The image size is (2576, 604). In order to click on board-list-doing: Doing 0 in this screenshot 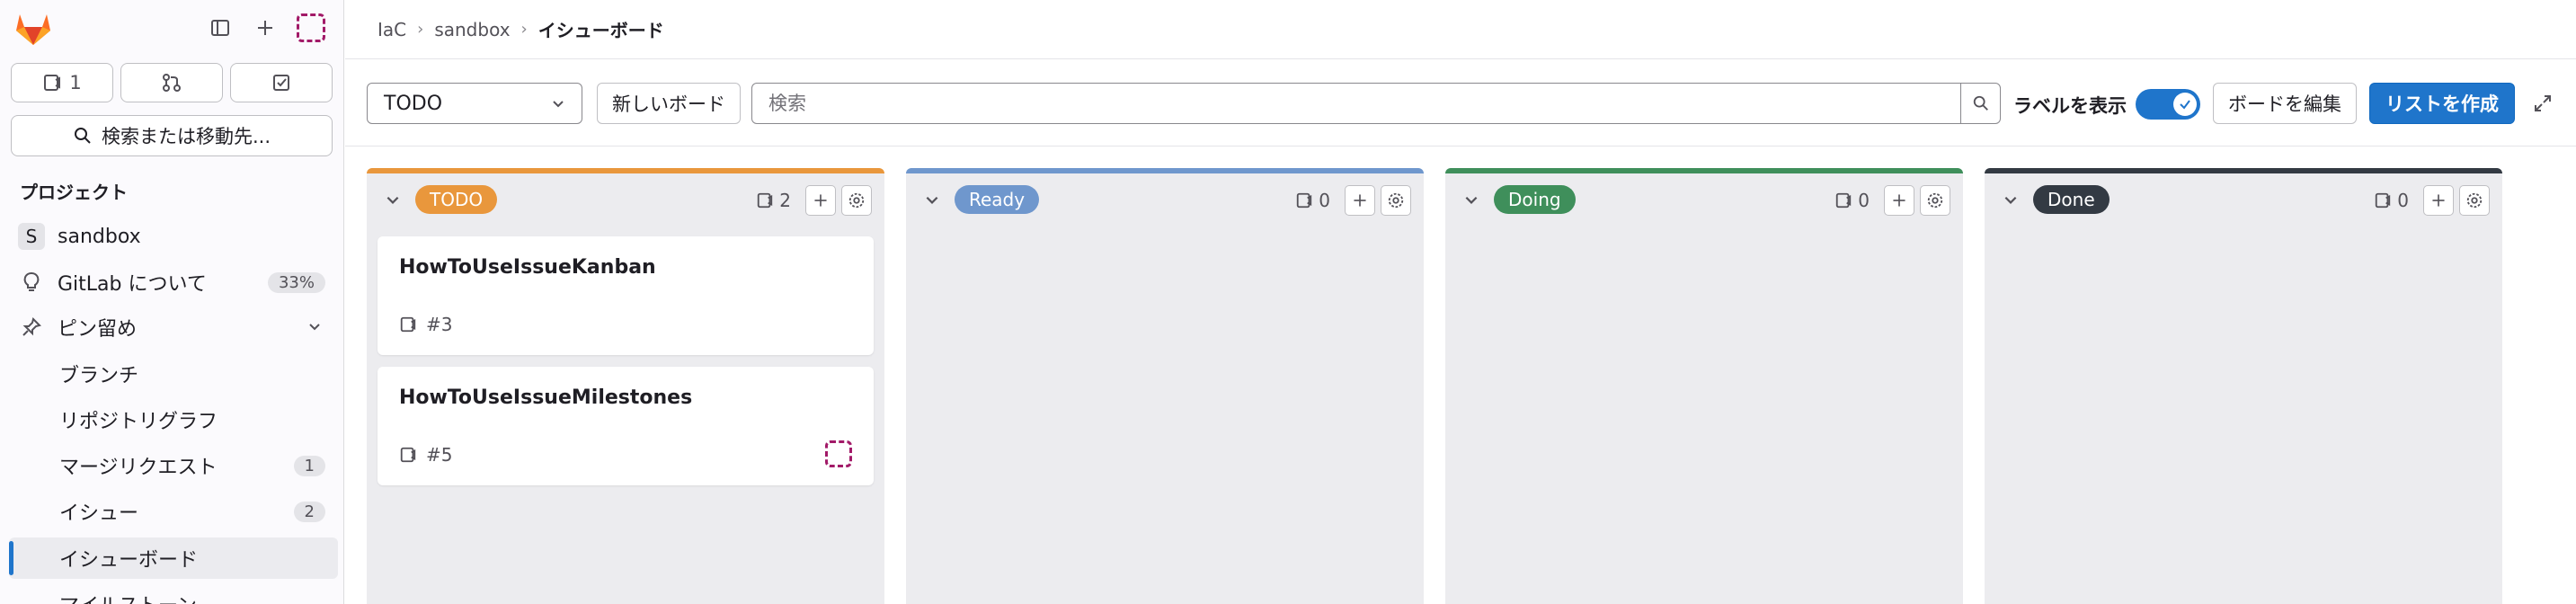, I will do `click(1704, 386)`.